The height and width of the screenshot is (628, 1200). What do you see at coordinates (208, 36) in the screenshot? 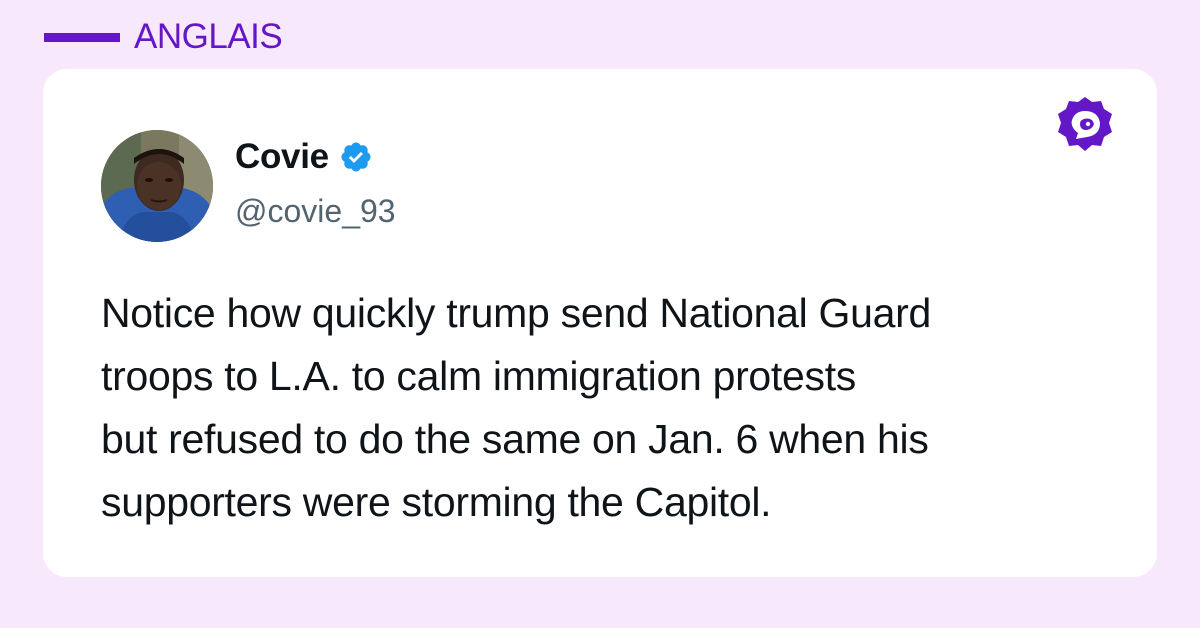
I see `language-label: ANGLAIS` at bounding box center [208, 36].